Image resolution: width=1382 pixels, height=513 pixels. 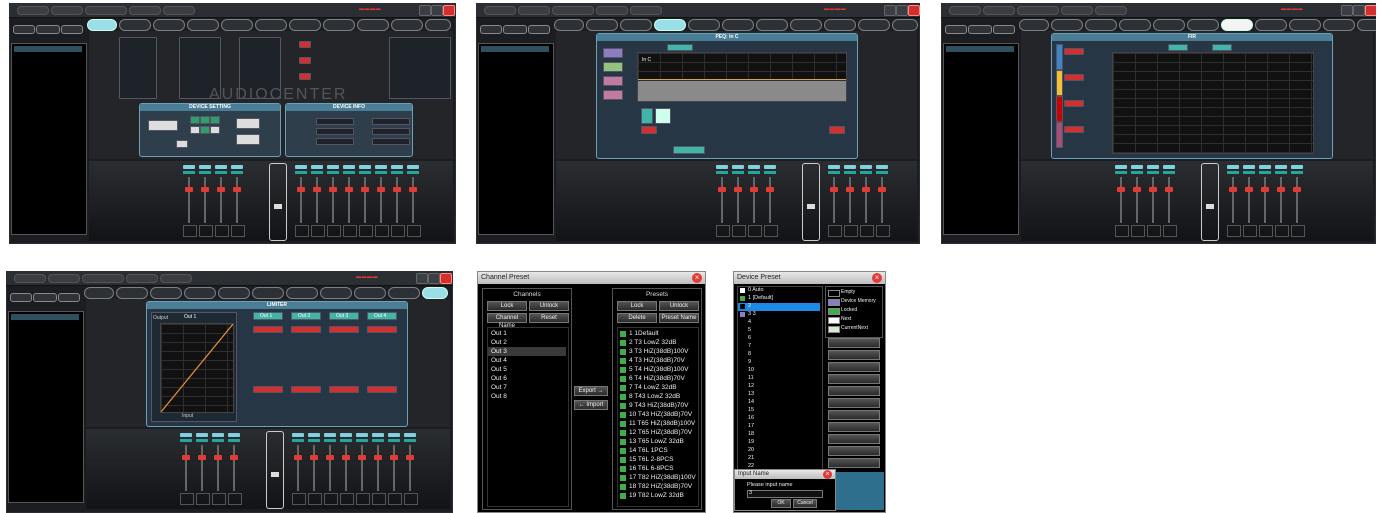 What do you see at coordinates (689, 150) in the screenshot?
I see `type-select` at bounding box center [689, 150].